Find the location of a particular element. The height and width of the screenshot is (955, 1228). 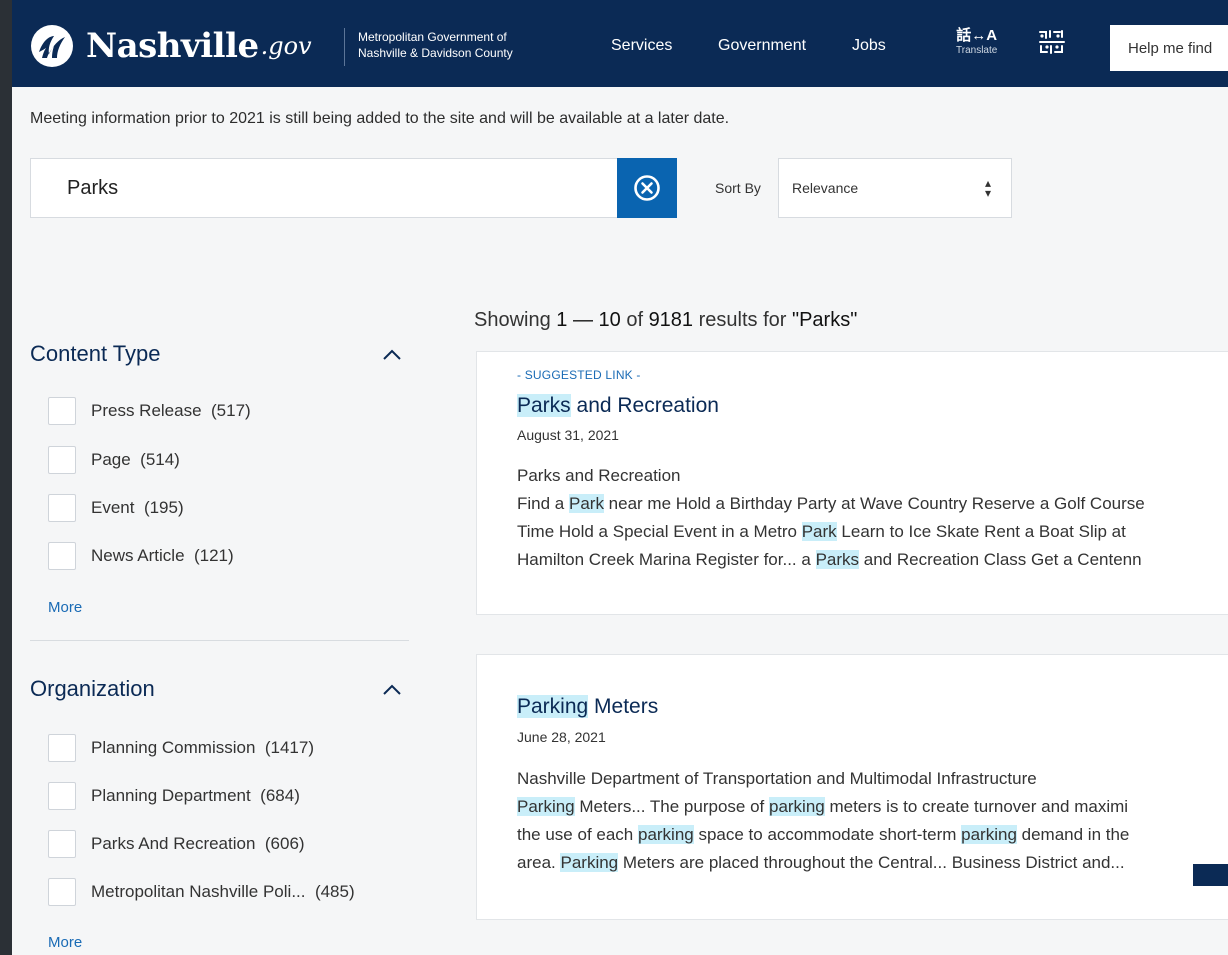

facet-item-metropolitan-nashville-police: Metropolitan Nashville Poli... (485) is located at coordinates (201, 892).